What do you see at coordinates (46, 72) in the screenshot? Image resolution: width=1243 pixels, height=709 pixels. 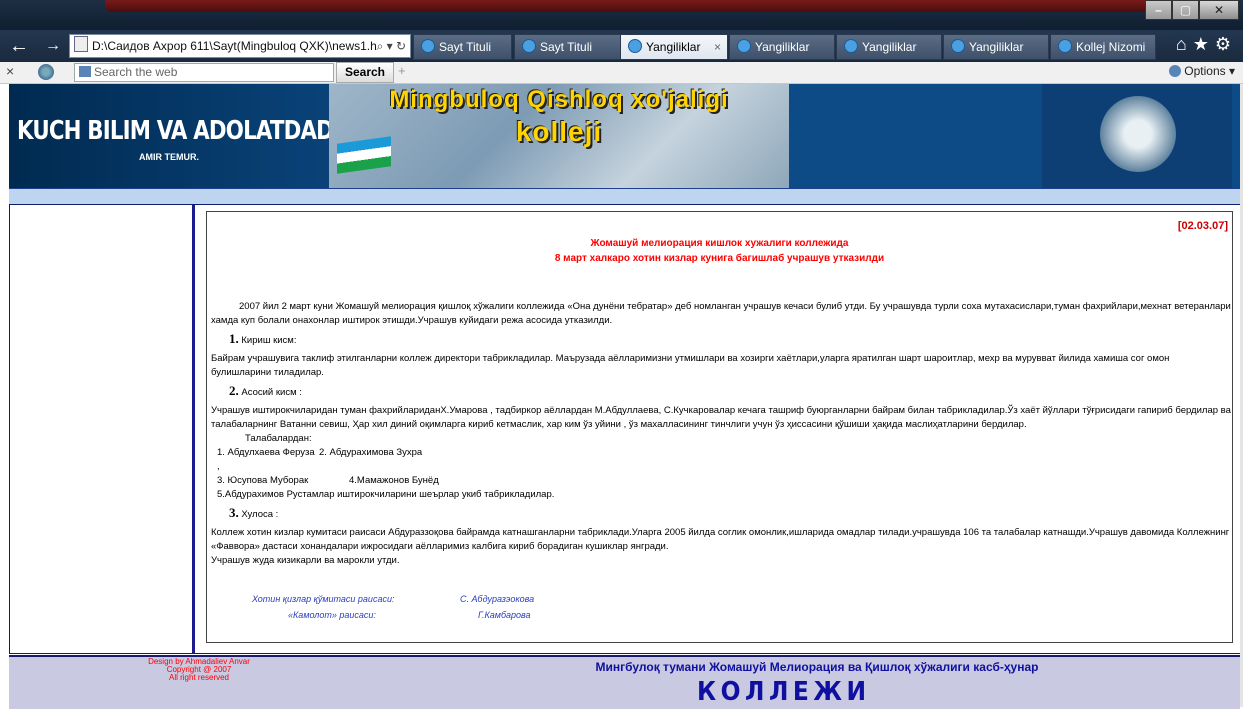 I see `globe-icon` at bounding box center [46, 72].